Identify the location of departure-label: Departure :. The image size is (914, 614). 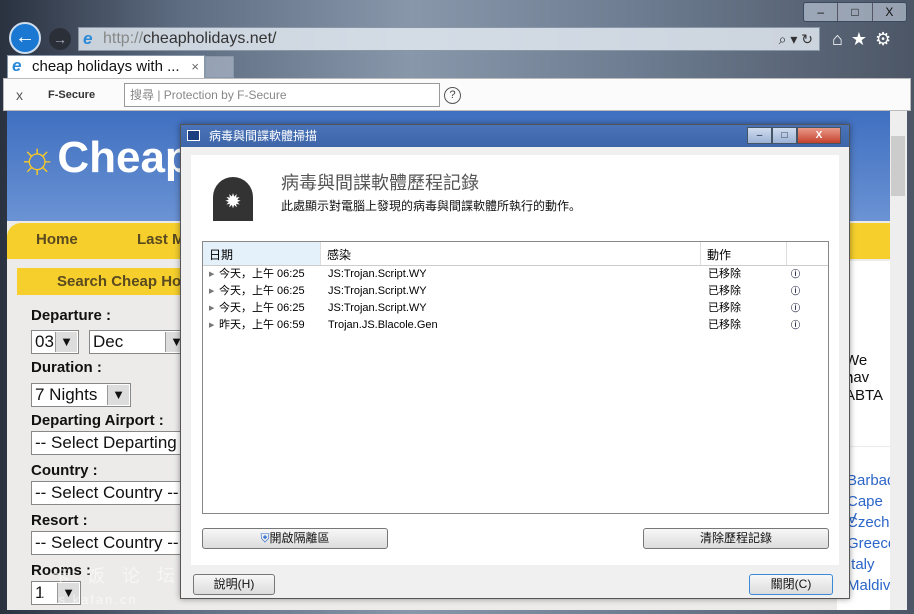
(71, 315).